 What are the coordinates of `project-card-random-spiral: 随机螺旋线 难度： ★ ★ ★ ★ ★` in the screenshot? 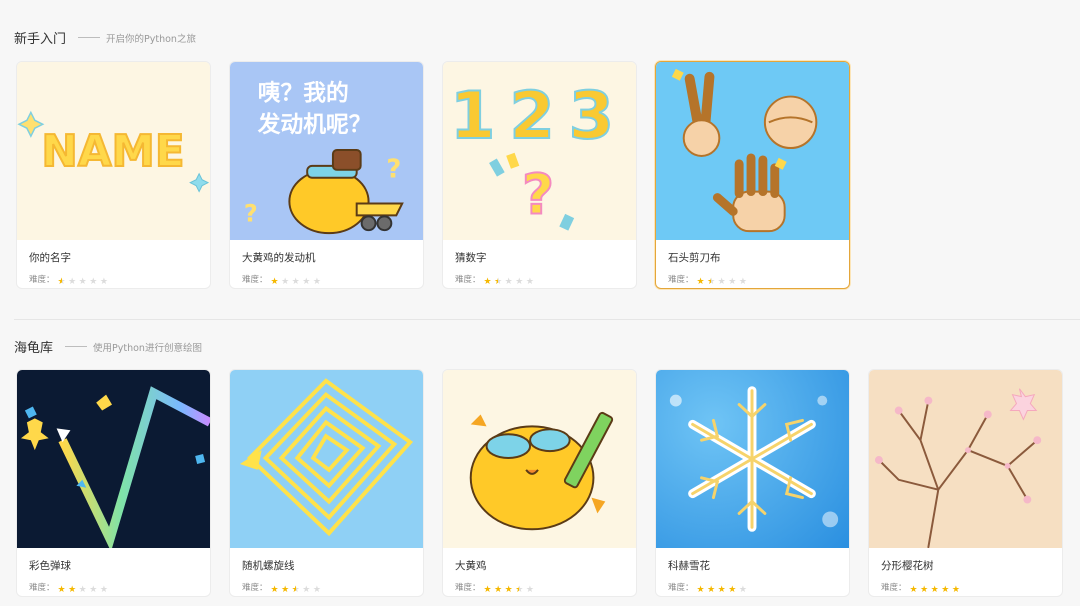 It's located at (326, 483).